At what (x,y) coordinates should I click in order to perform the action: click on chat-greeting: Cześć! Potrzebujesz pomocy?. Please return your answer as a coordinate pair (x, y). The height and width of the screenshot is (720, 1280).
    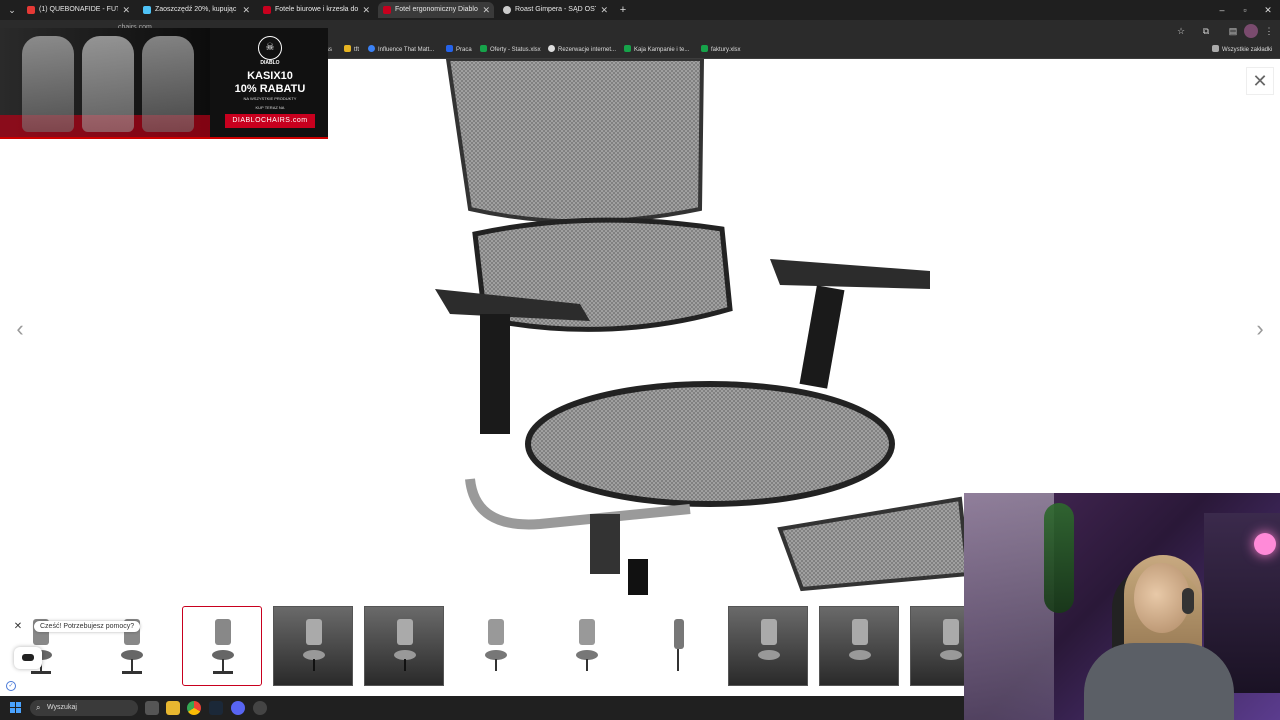
    Looking at the image, I should click on (87, 626).